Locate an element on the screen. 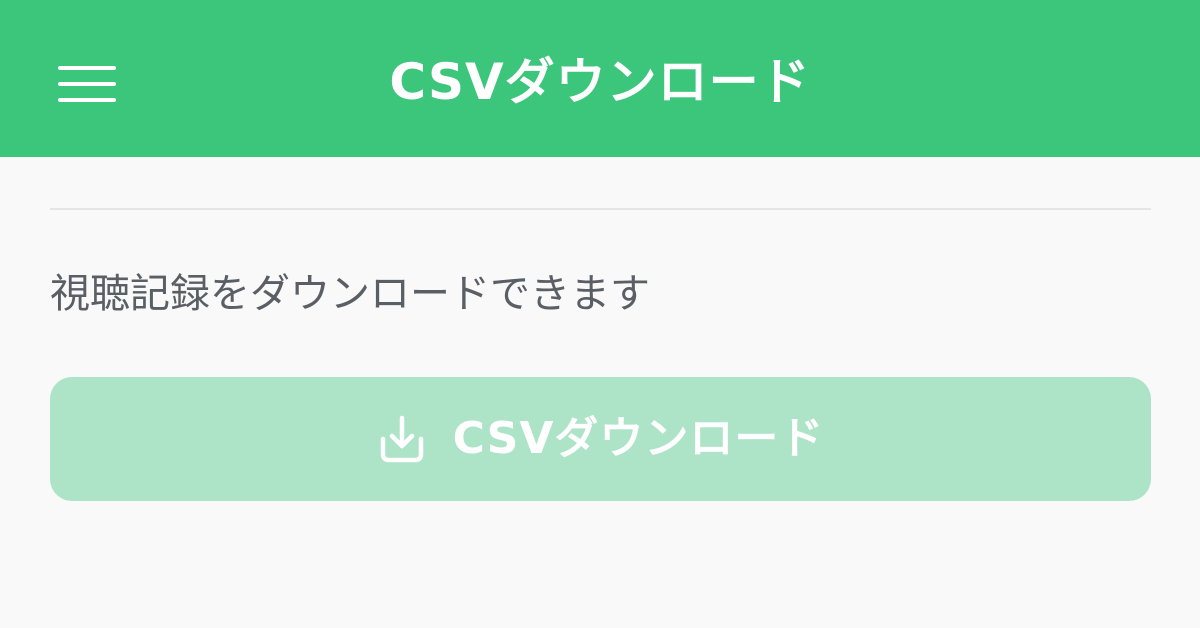 This screenshot has width=1200, height=628. download-button-label: CSVダウンロード is located at coordinates (638, 438).